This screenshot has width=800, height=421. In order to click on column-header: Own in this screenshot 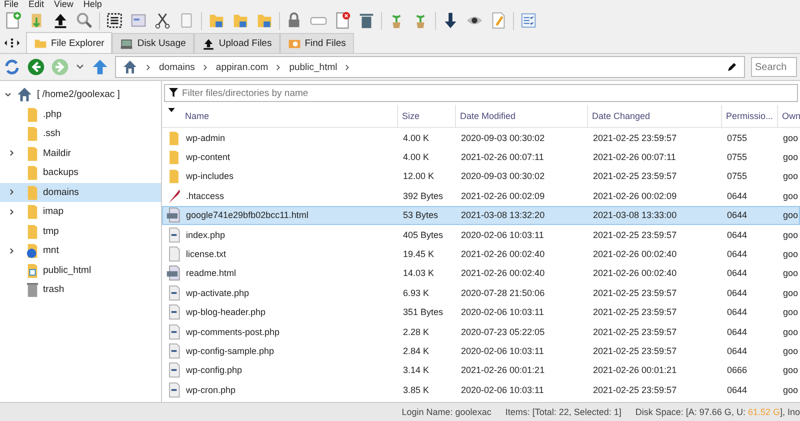, I will do `click(789, 116)`.